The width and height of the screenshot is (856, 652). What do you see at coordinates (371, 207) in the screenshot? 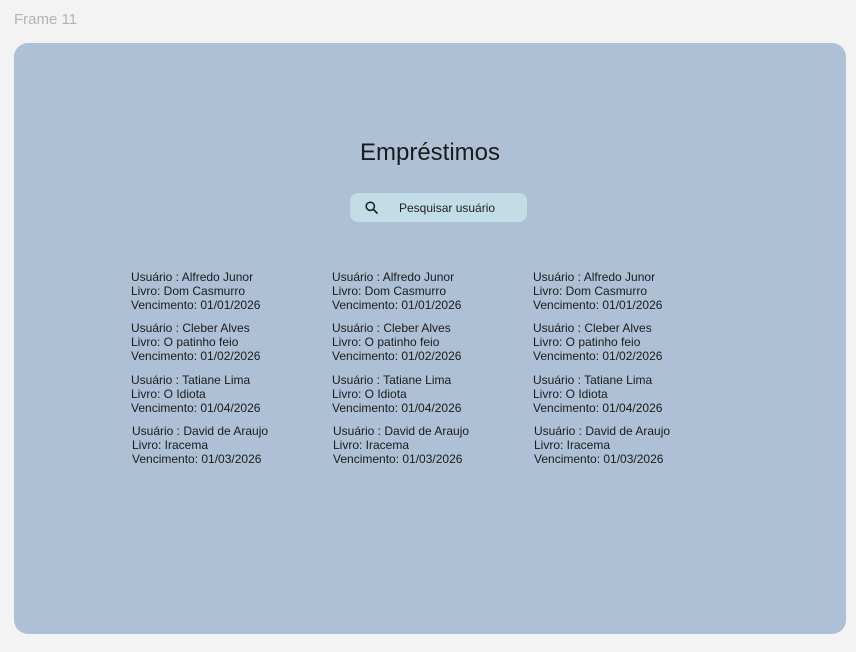
I see `search-icon` at bounding box center [371, 207].